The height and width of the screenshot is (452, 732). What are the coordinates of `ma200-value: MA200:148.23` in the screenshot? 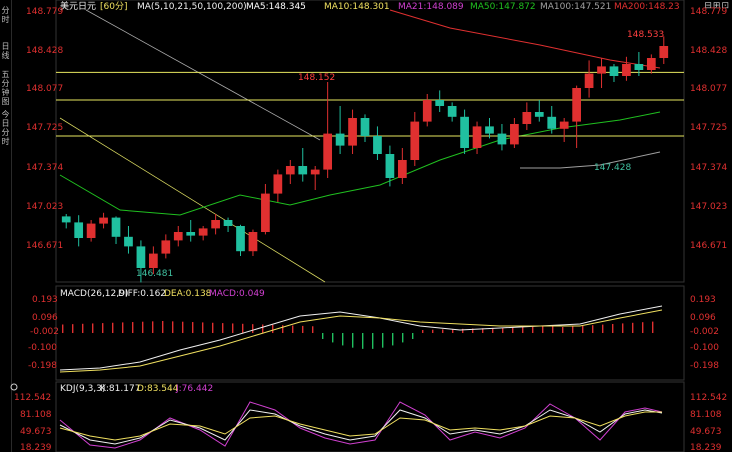 It's located at (647, 7).